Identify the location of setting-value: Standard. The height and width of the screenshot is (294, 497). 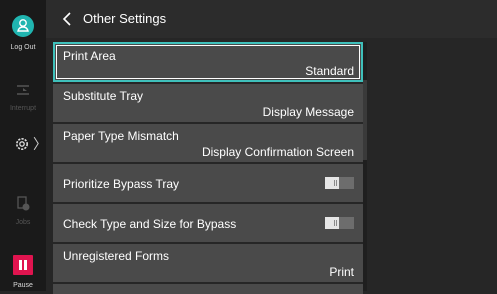
(329, 71).